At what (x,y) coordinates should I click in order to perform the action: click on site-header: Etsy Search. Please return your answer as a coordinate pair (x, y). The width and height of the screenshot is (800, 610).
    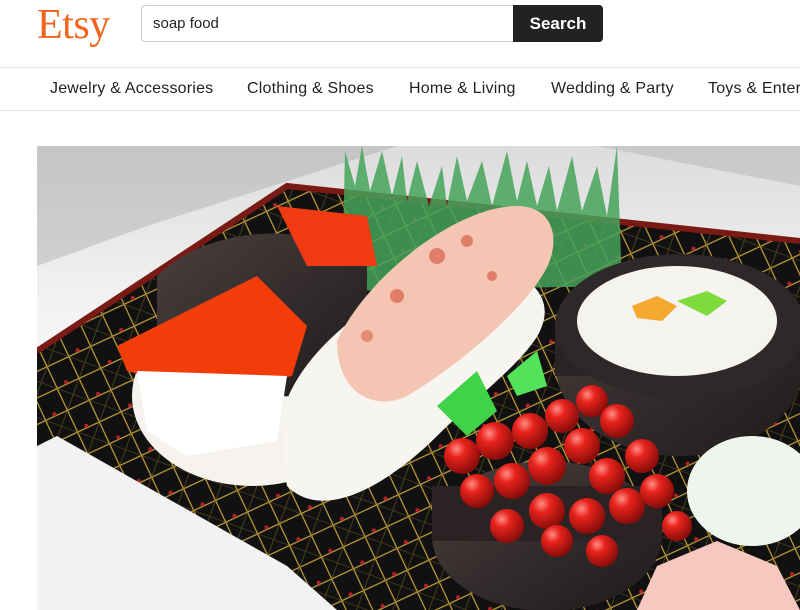
    Looking at the image, I should click on (400, 34).